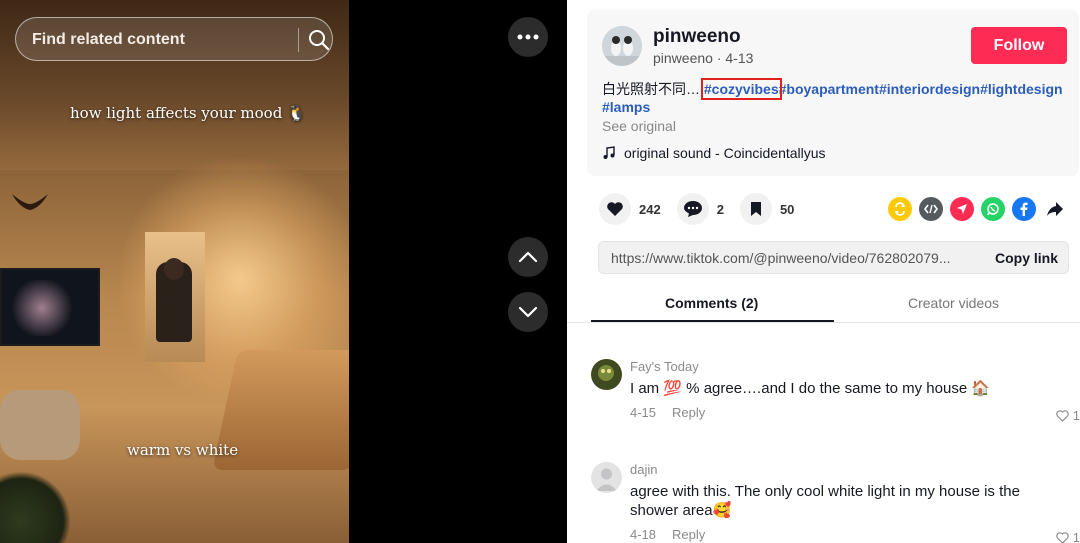 This screenshot has height=543, width=1080. I want to click on more-options-button, so click(528, 37).